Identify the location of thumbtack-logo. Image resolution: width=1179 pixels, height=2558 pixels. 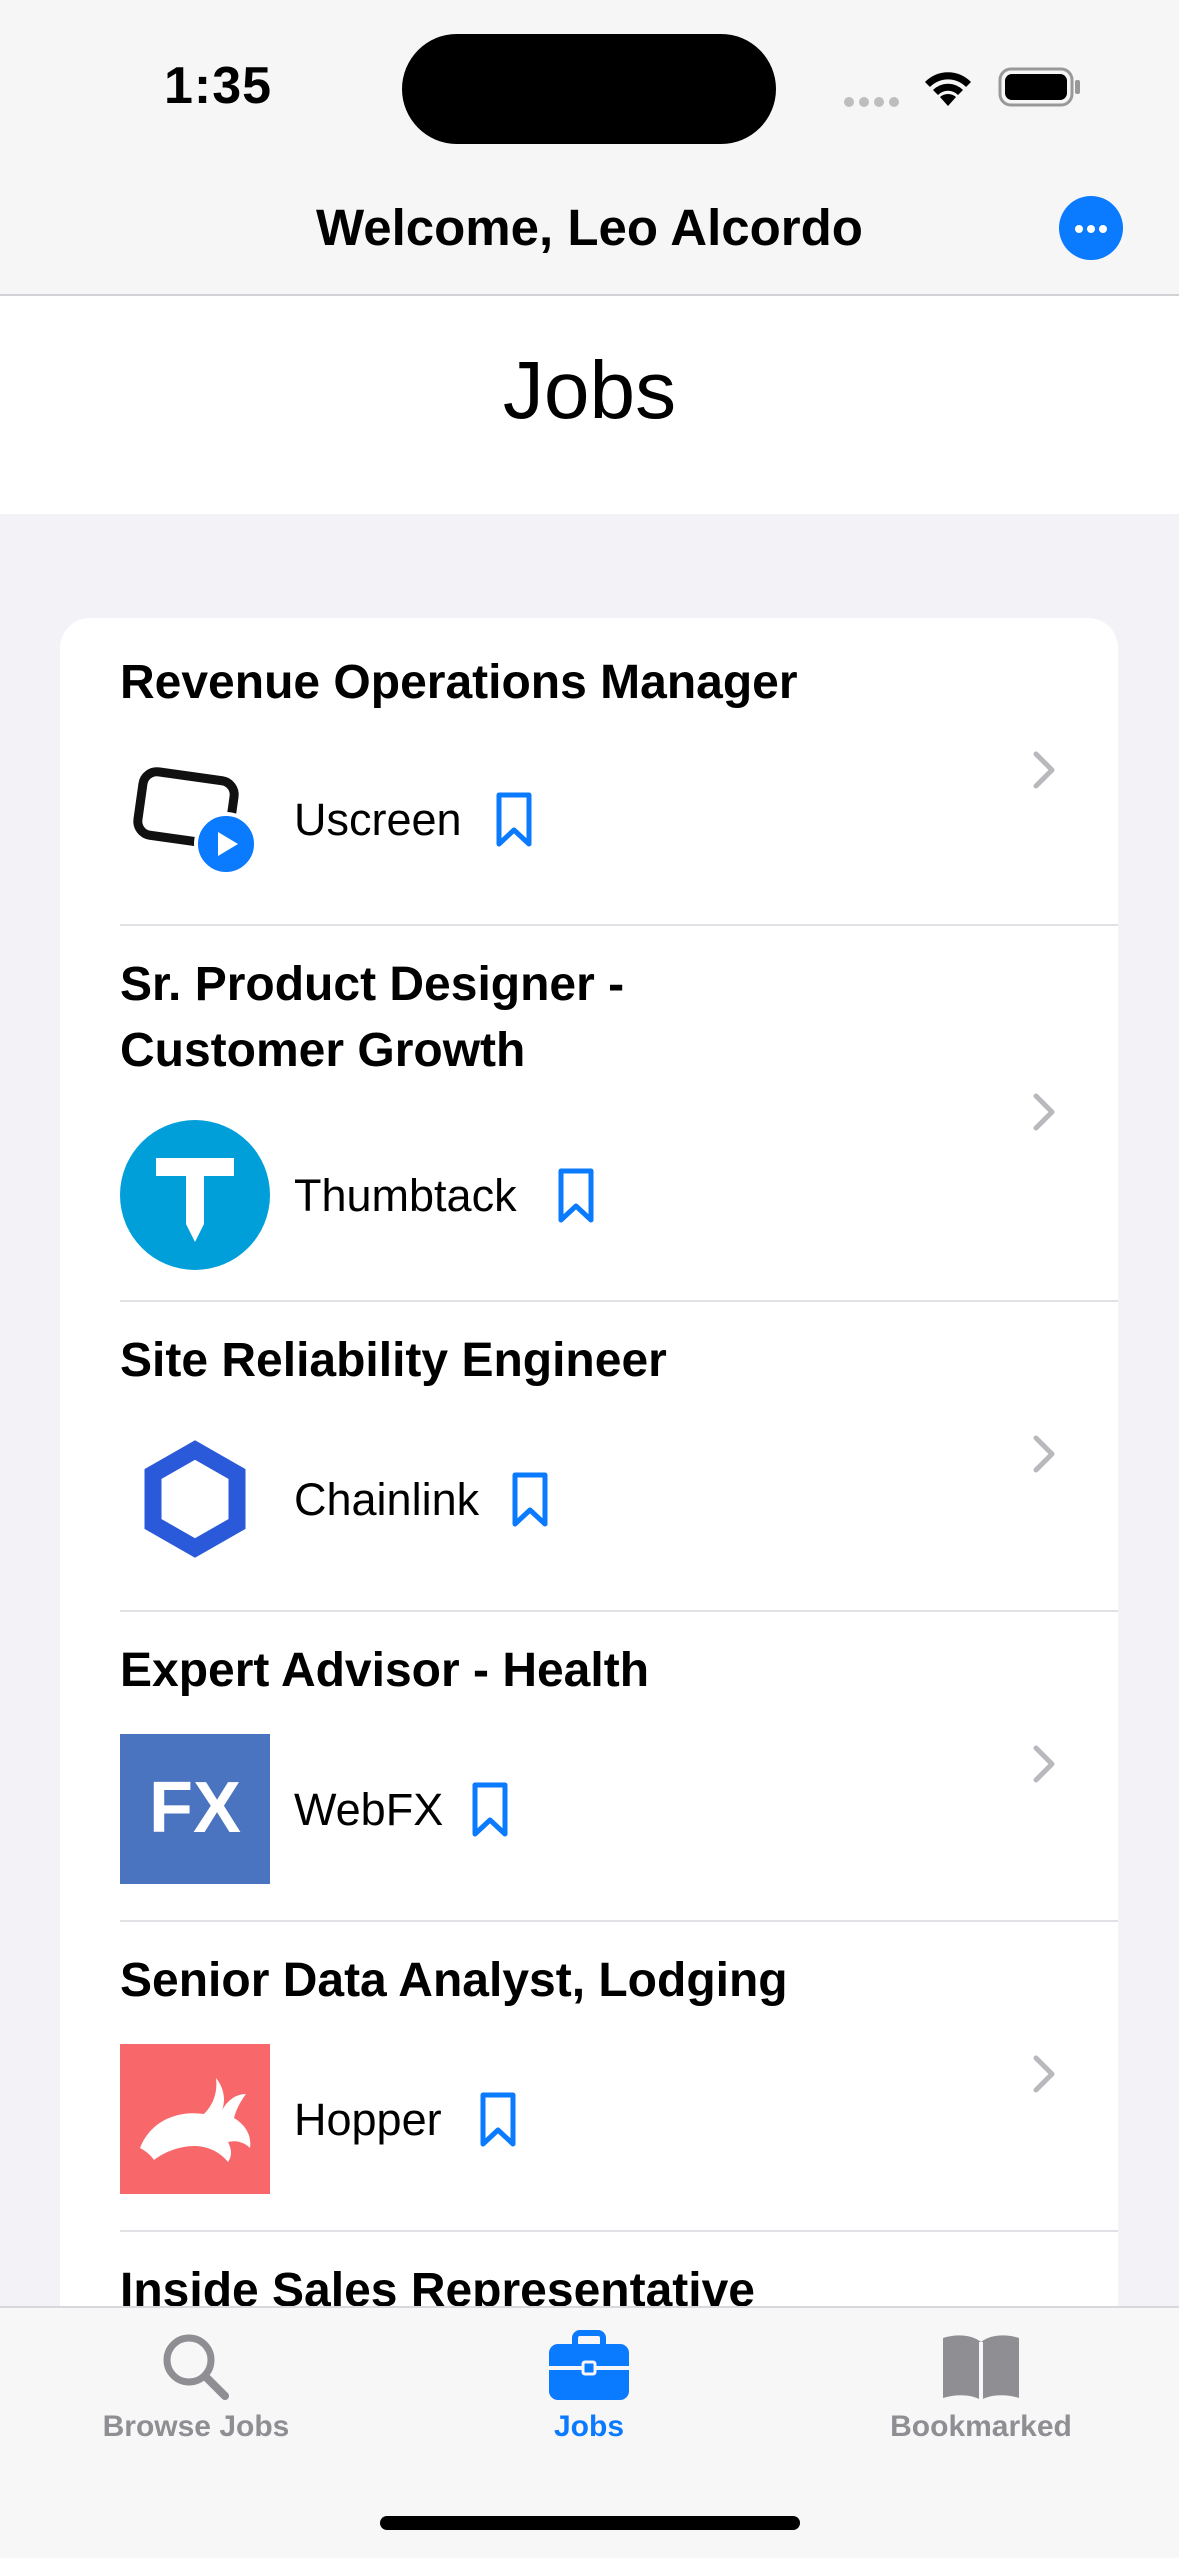
(195, 1195).